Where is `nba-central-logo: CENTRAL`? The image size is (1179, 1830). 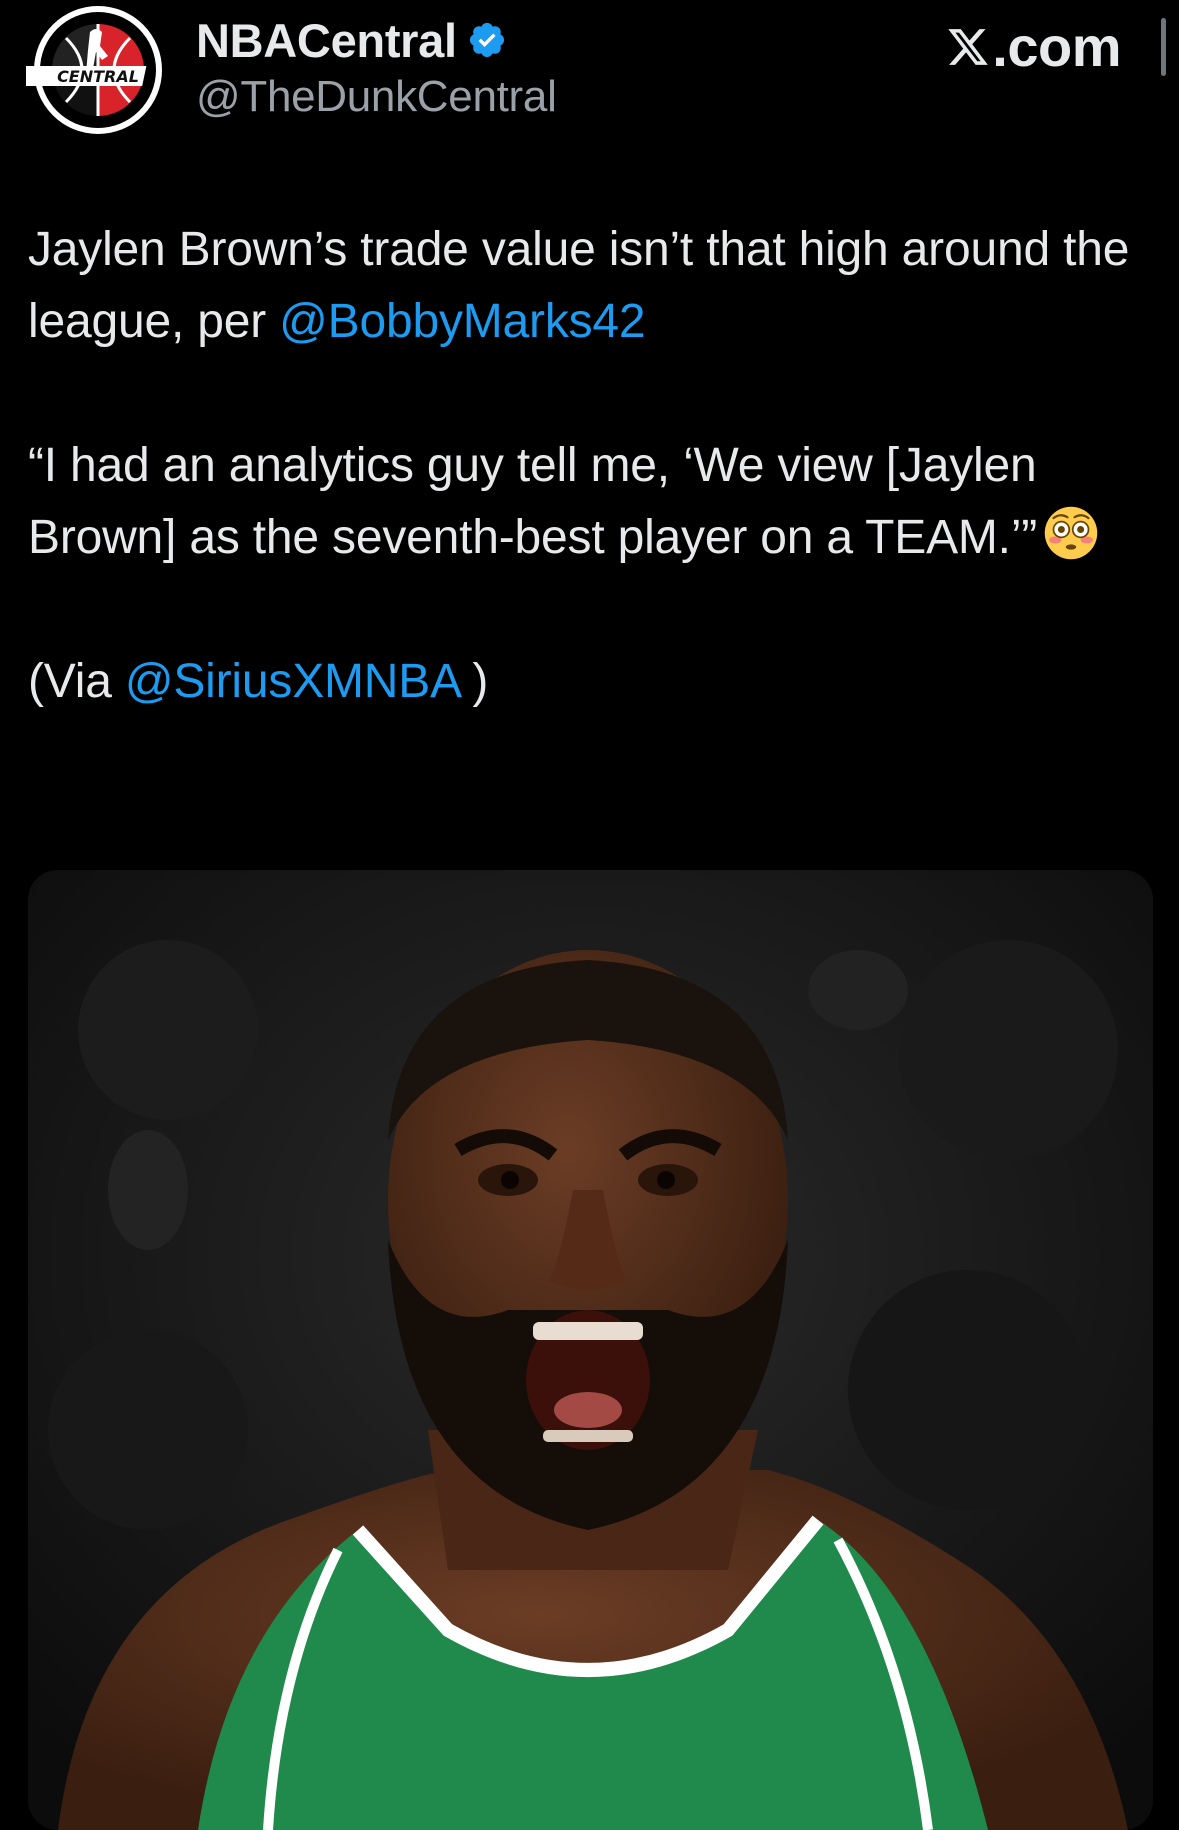 nba-central-logo: CENTRAL is located at coordinates (90, 70).